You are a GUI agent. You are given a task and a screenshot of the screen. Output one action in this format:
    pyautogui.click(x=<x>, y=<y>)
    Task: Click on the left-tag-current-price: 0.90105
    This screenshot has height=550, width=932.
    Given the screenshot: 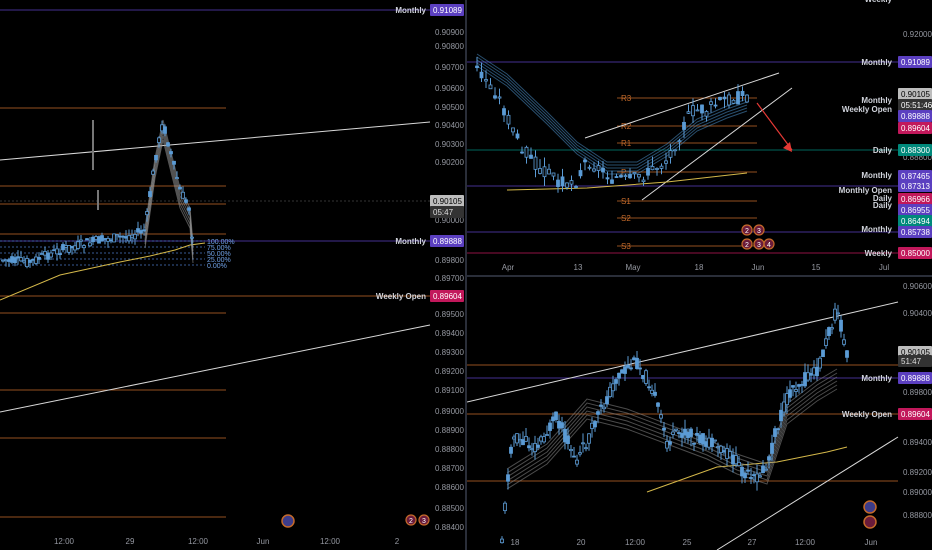 What is the action you would take?
    pyautogui.click(x=447, y=201)
    